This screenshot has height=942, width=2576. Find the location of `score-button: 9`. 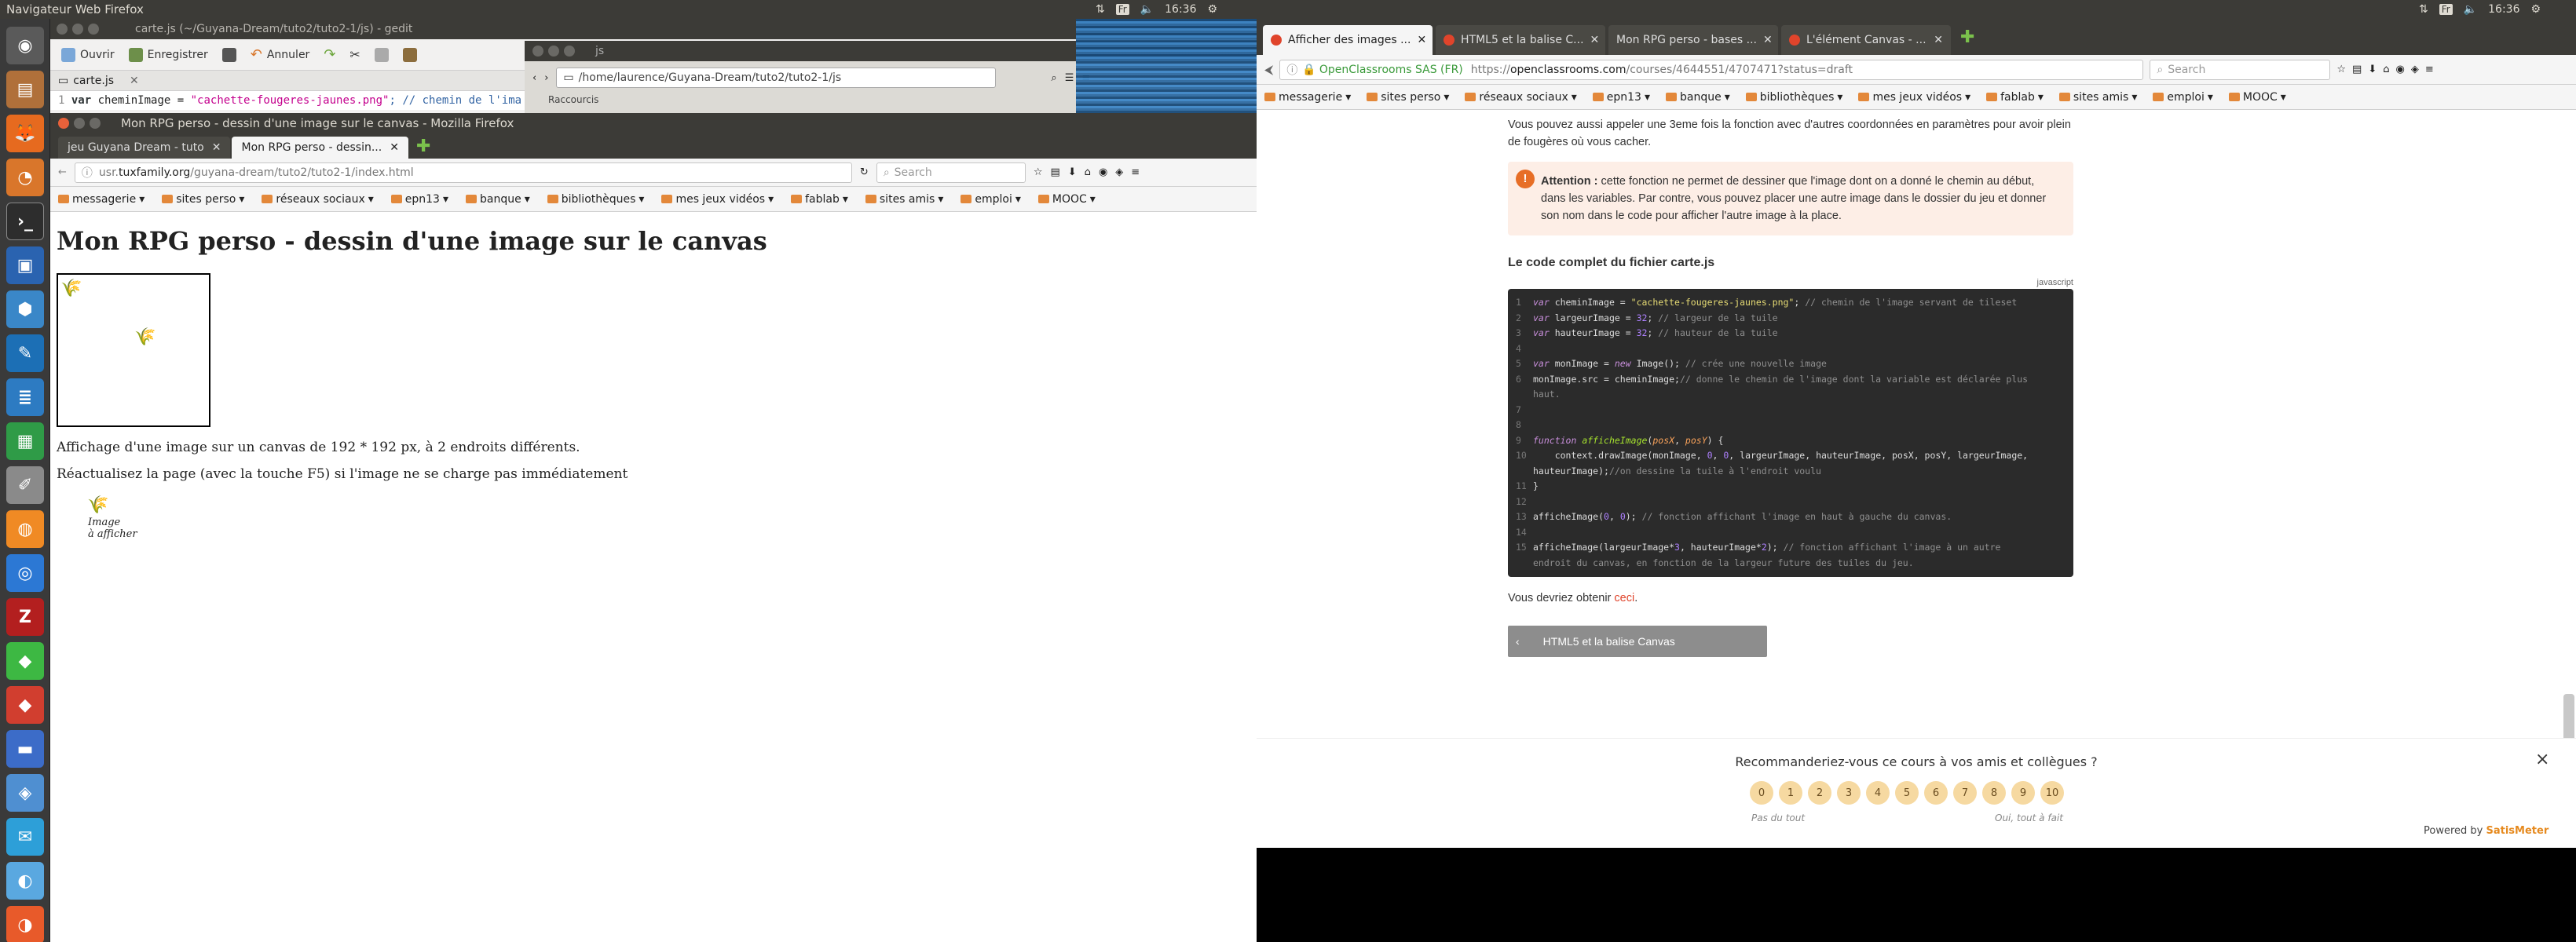

score-button: 9 is located at coordinates (2023, 793).